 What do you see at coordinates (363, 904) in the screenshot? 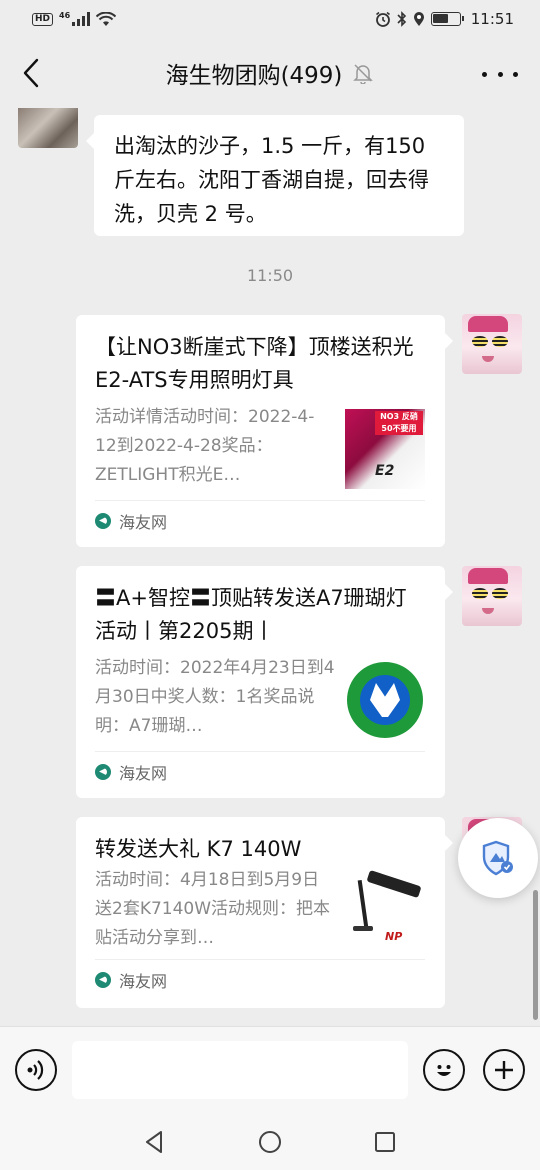
I see `lamp-arm` at bounding box center [363, 904].